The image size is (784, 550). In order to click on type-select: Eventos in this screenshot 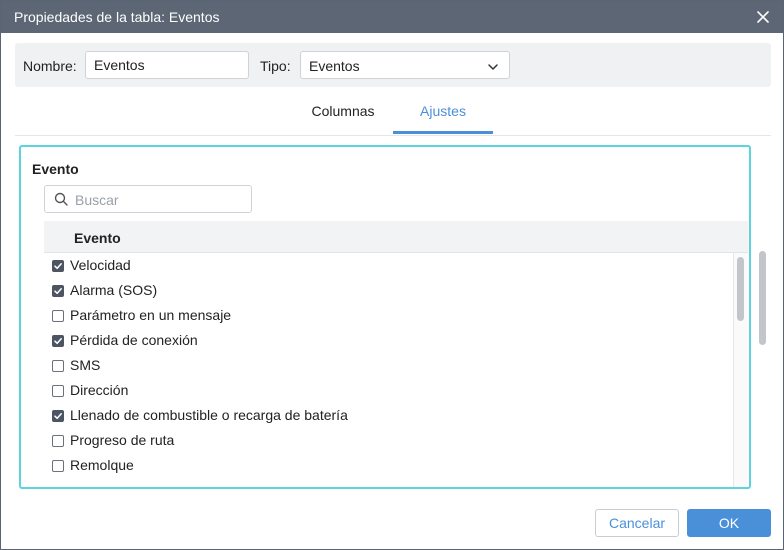, I will do `click(405, 65)`.